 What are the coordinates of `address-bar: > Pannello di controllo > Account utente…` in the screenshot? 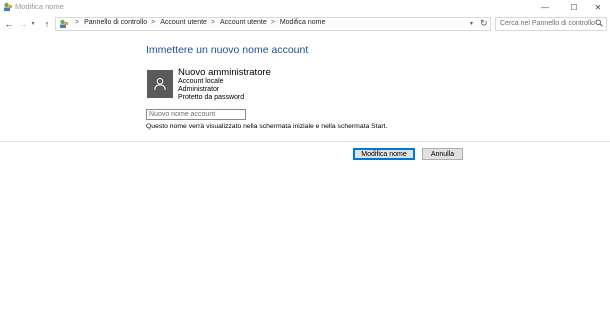 It's located at (273, 24).